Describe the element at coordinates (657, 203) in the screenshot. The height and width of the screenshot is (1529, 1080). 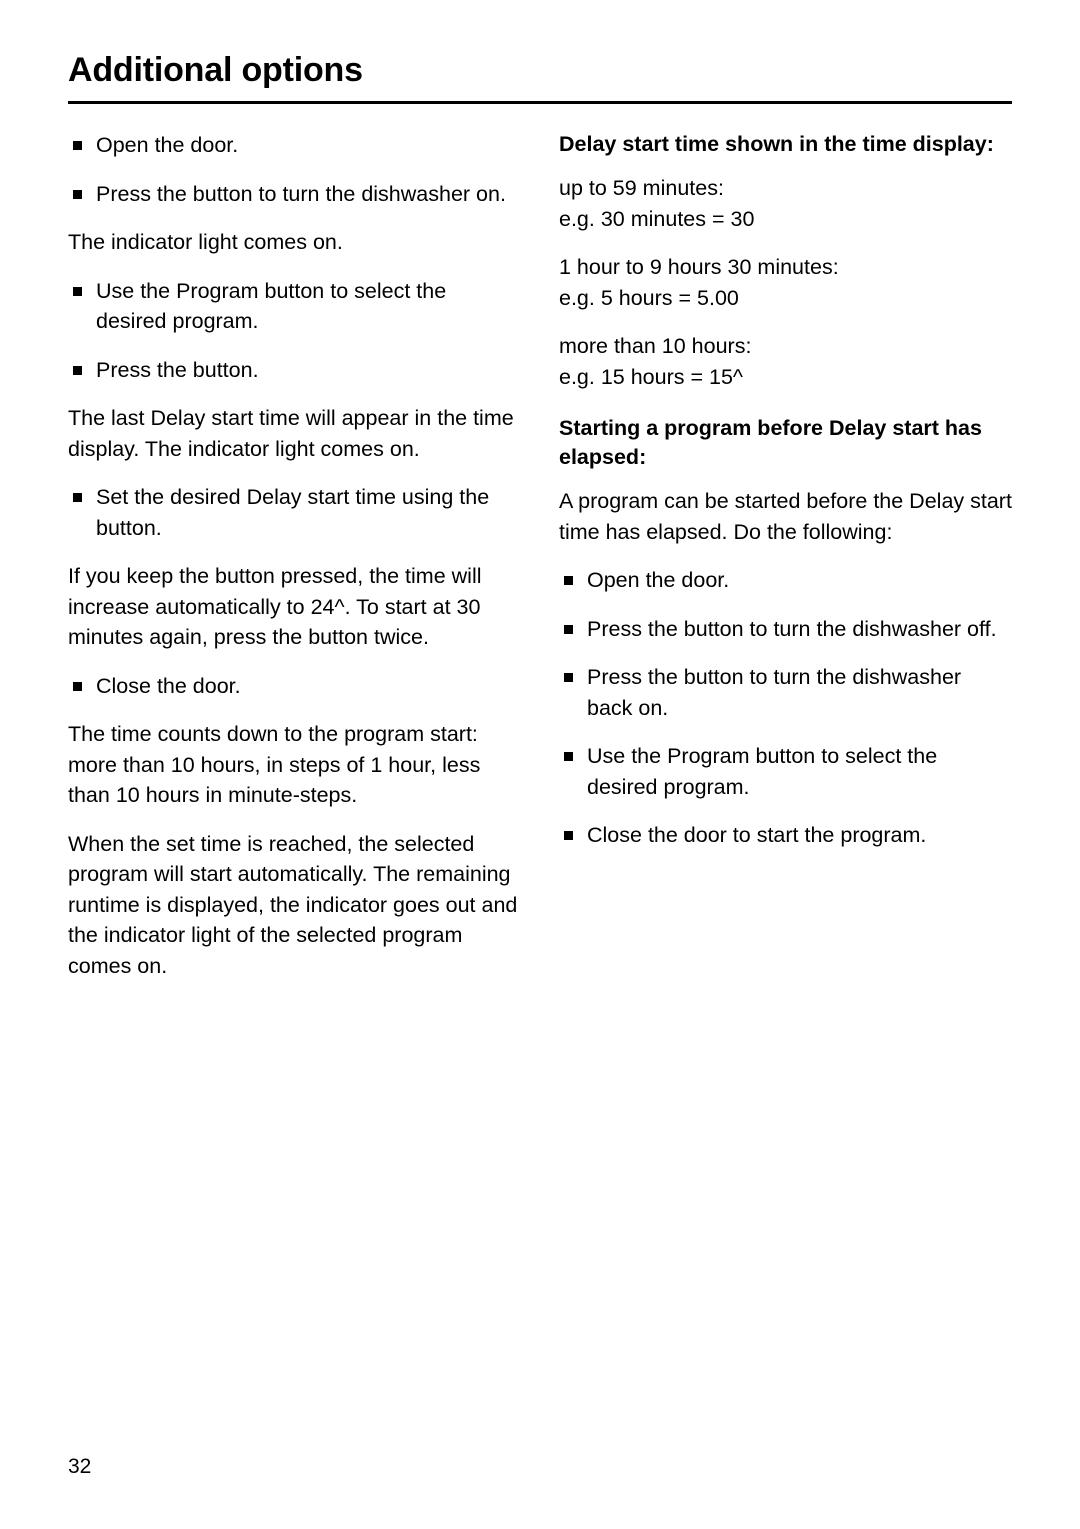
I see `paragraph: up to 59 minutes: e.g. 30 minutes = 30` at that location.